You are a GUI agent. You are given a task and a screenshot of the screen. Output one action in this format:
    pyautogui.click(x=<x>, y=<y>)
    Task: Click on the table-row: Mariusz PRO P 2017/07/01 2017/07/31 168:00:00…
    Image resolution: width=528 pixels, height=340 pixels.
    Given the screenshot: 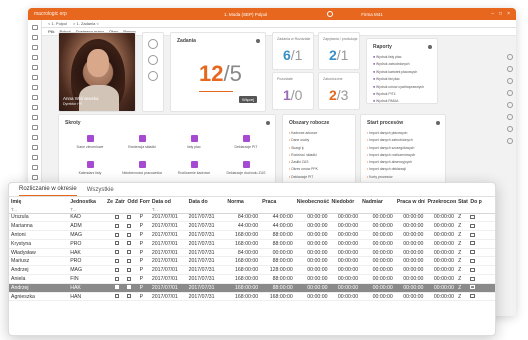 What is the action you would take?
    pyautogui.click(x=252, y=261)
    